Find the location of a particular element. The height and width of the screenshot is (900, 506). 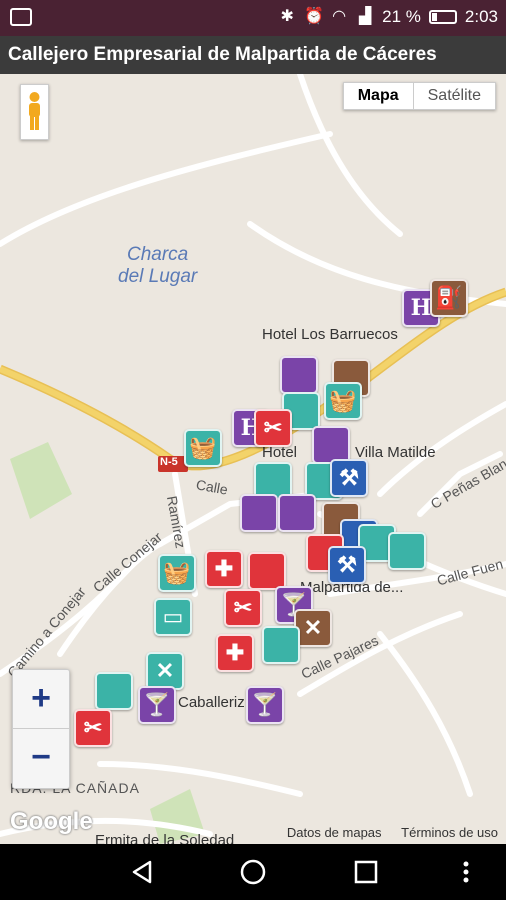

marker-scissors-3: ✂ is located at coordinates (93, 728).